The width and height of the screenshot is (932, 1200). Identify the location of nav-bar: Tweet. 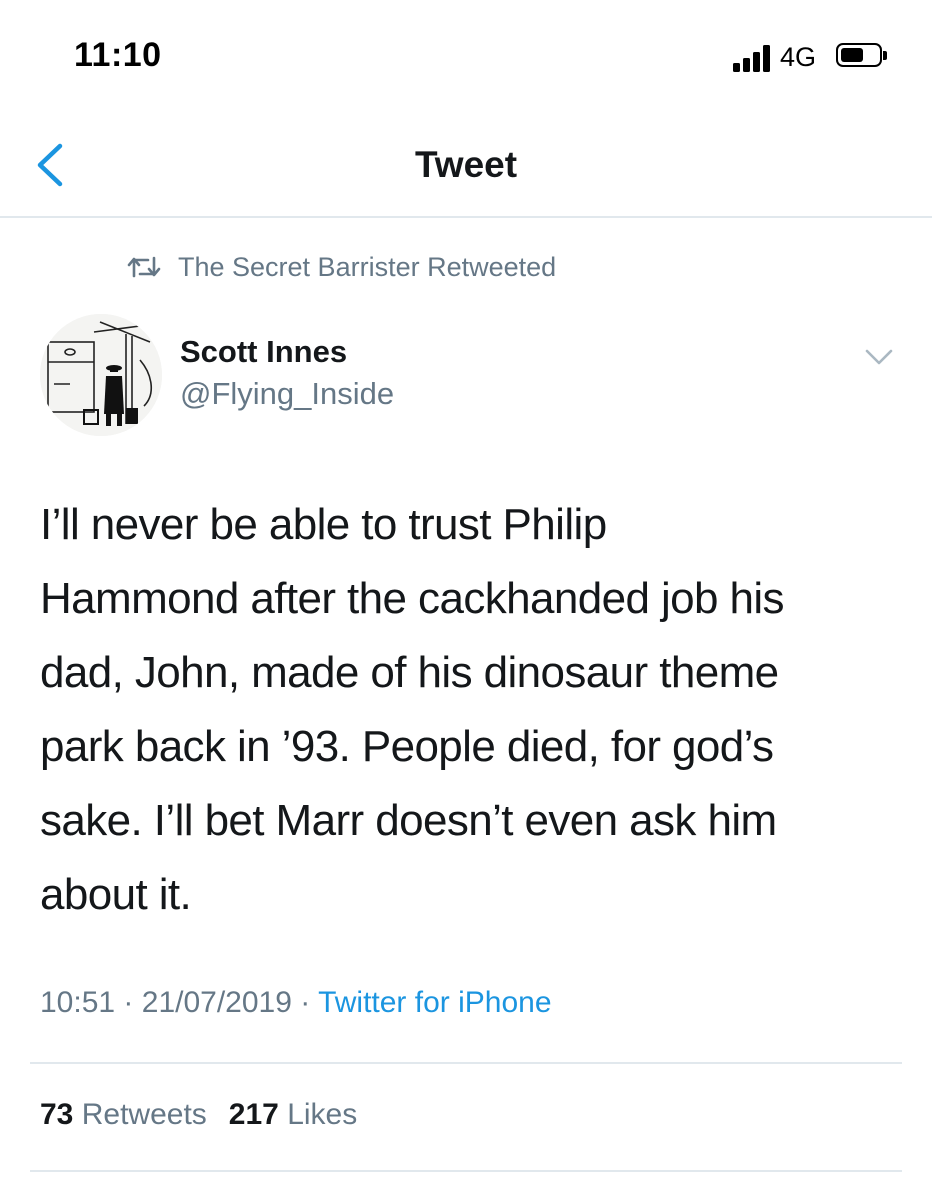
(466, 164).